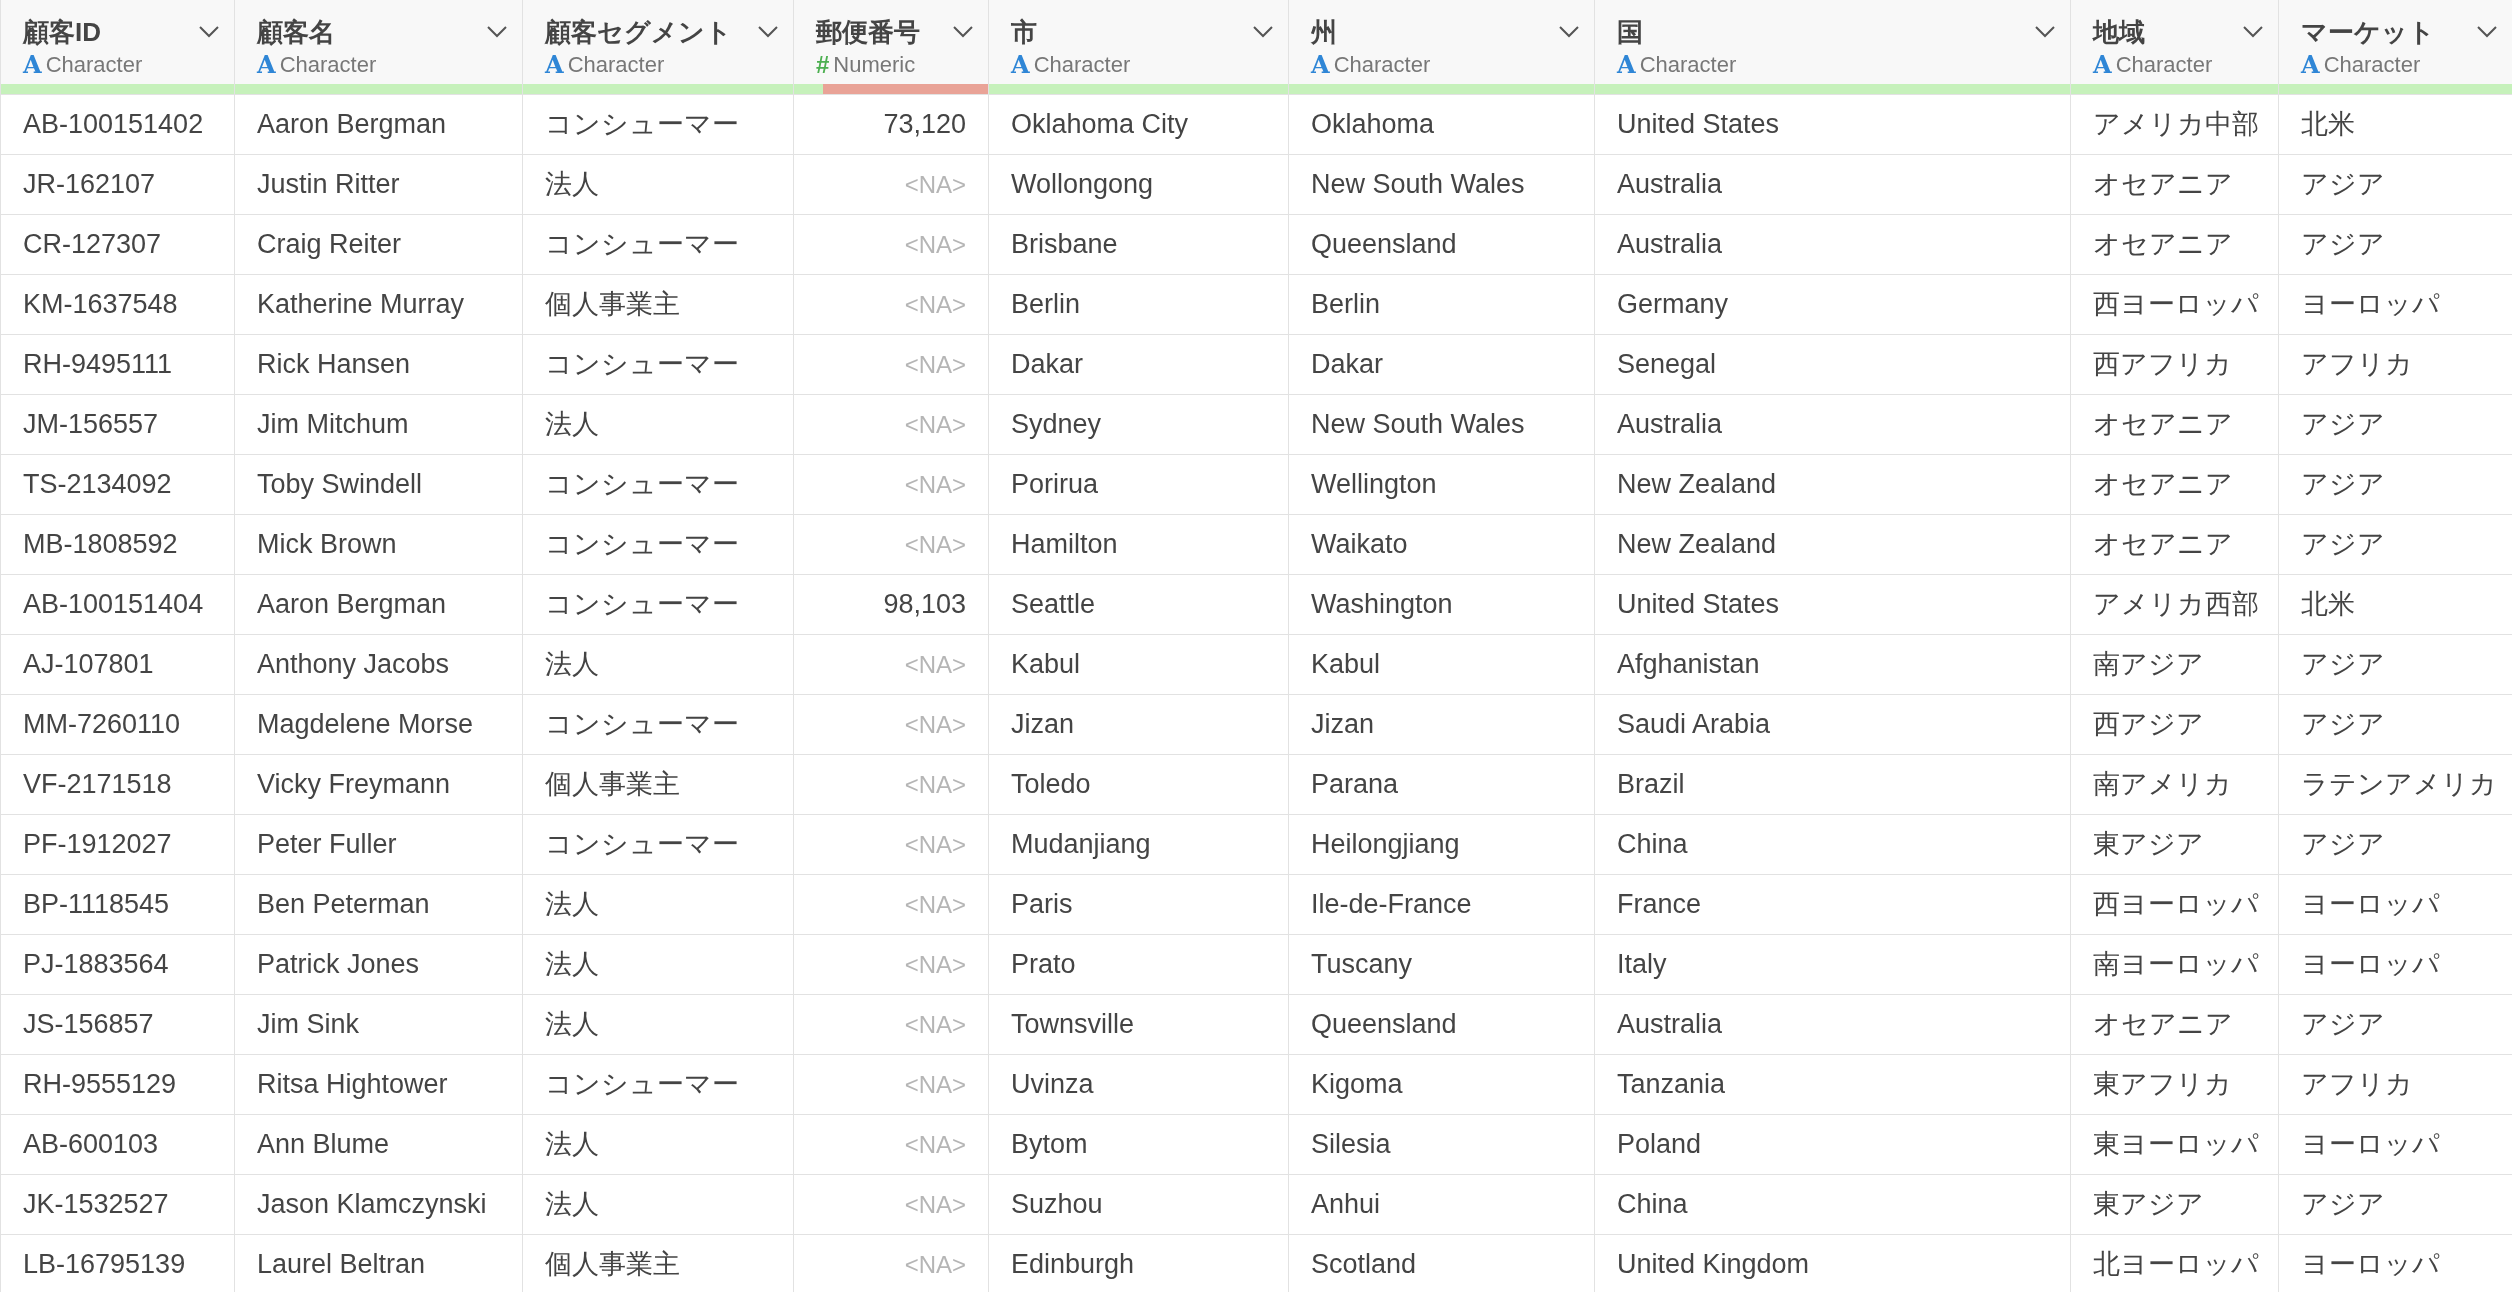 The image size is (2512, 1292). What do you see at coordinates (1374, 484) in the screenshot?
I see `table-cell: Wellington` at bounding box center [1374, 484].